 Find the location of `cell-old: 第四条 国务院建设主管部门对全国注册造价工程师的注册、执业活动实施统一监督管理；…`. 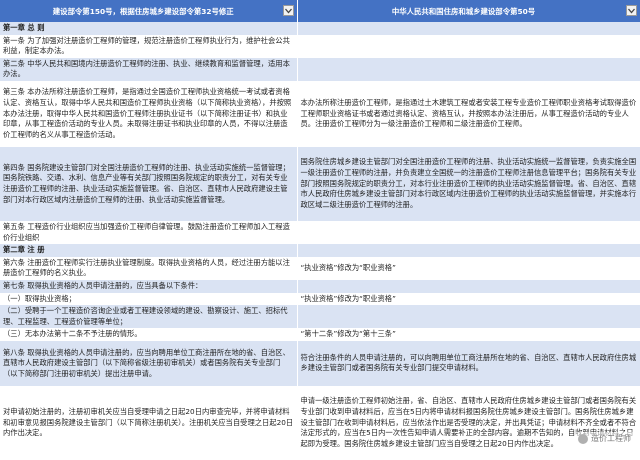

cell-old: 第四条 国务院建设主管部门对全国注册造价工程师的注册、执业活动实施统一监督管理；… is located at coordinates (149, 183).